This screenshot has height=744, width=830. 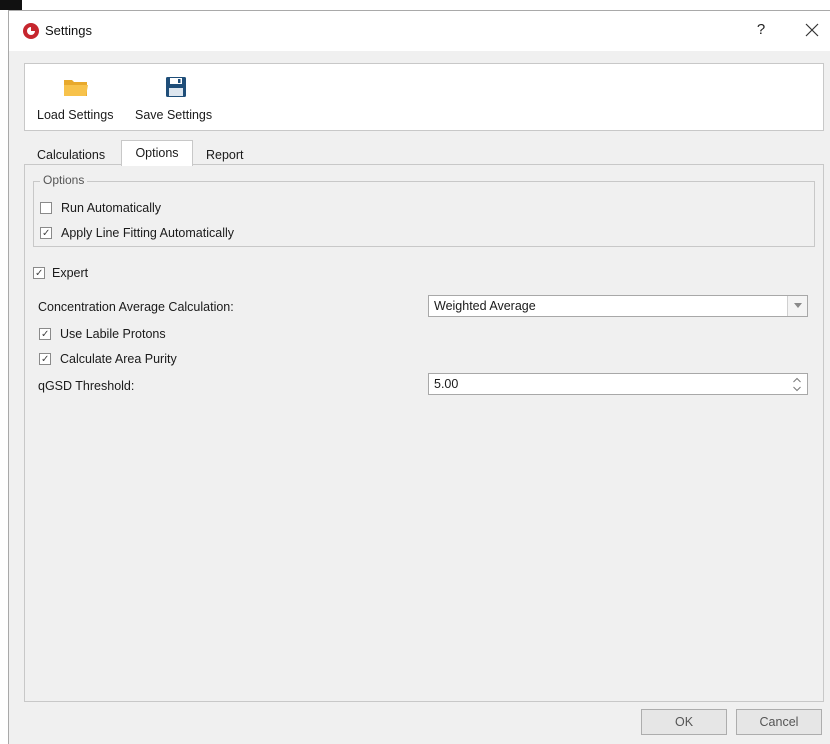 I want to click on apply-line-fitting-label: Apply Line Fitting Automatically, so click(x=148, y=233).